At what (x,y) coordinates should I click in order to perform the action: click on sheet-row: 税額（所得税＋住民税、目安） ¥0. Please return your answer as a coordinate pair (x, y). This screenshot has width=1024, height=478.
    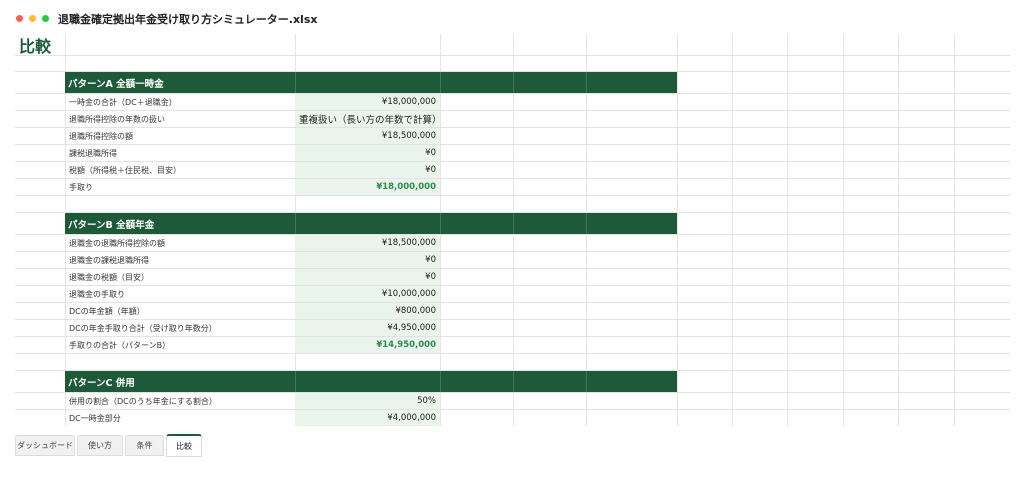
    Looking at the image, I should click on (512, 170).